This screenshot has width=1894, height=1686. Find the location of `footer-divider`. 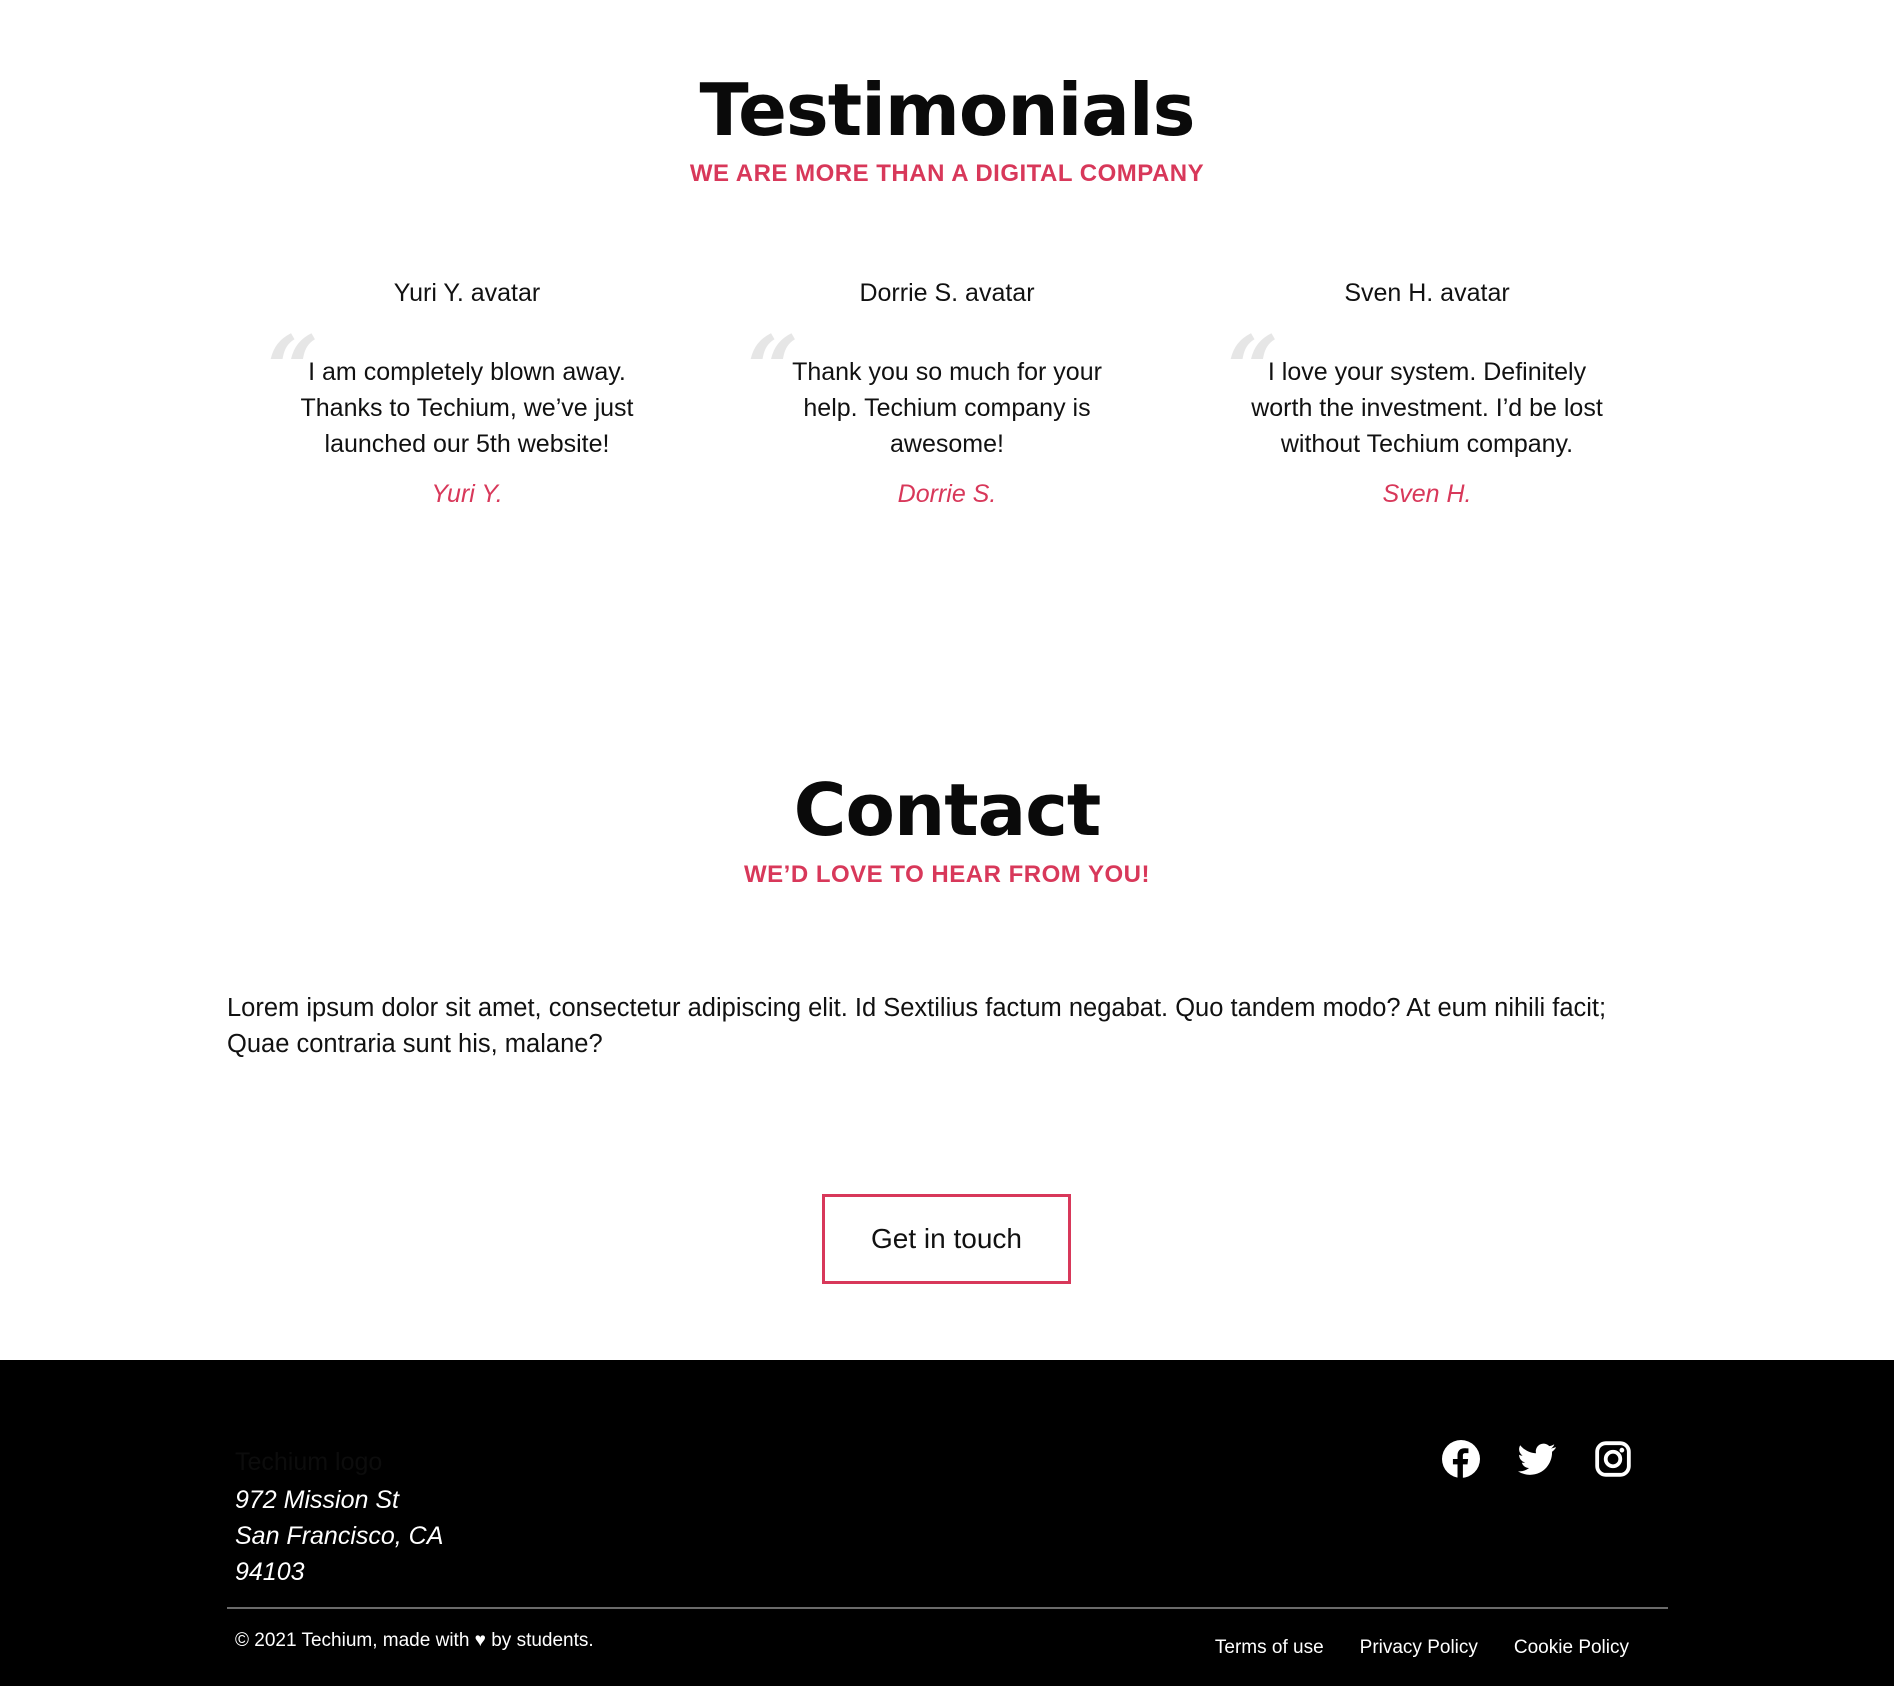

footer-divider is located at coordinates (947, 1608).